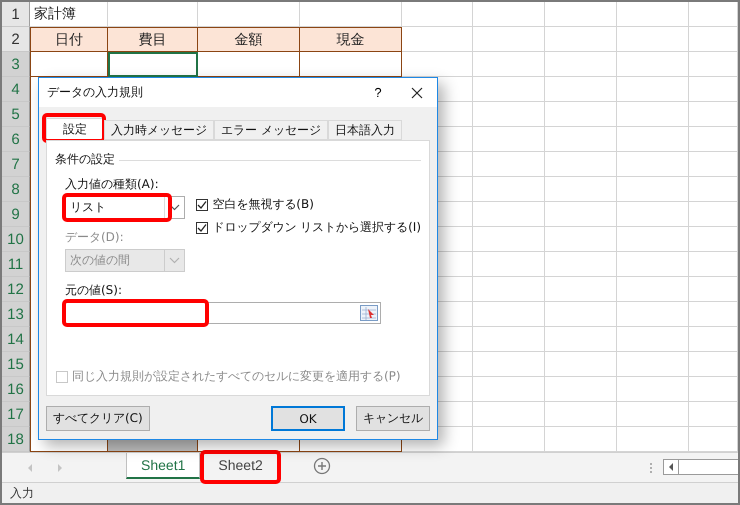 The height and width of the screenshot is (505, 740). I want to click on row-header: 4, so click(16, 89).